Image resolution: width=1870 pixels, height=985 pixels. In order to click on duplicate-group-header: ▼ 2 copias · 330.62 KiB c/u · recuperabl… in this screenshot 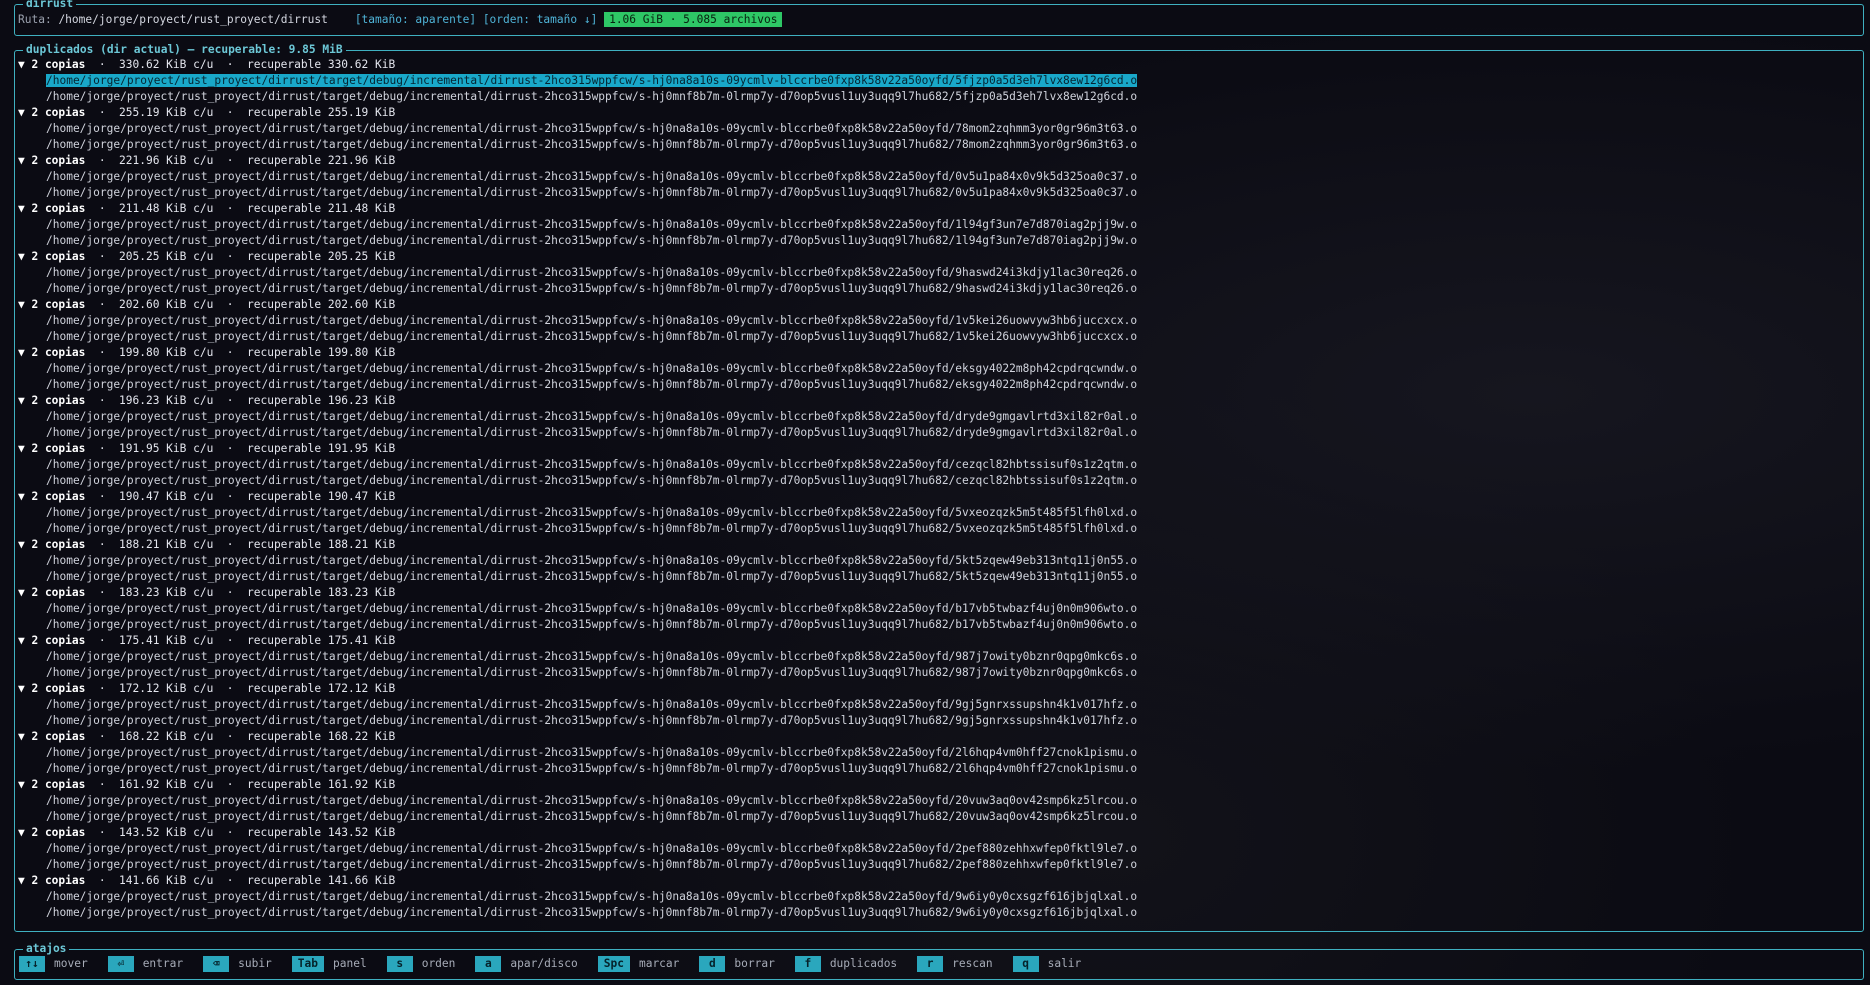, I will do `click(939, 65)`.